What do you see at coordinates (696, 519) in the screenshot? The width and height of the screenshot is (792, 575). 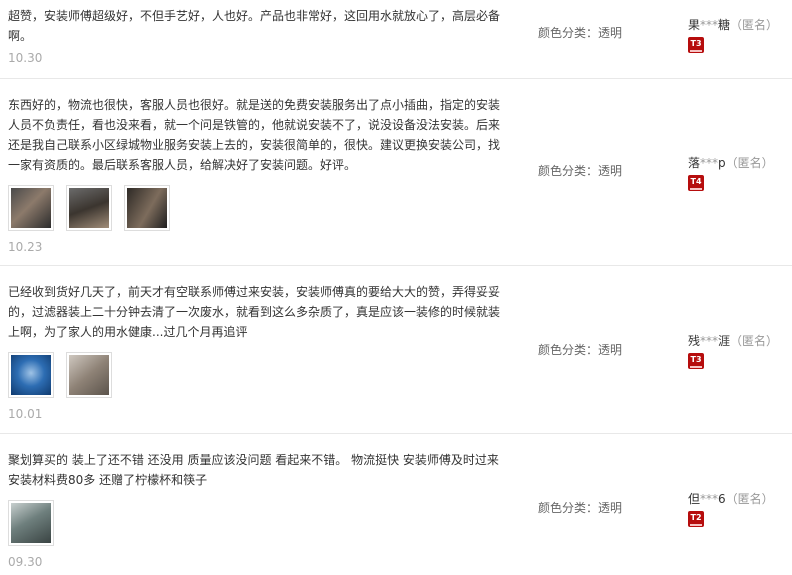 I see `user-level-badge: T2` at bounding box center [696, 519].